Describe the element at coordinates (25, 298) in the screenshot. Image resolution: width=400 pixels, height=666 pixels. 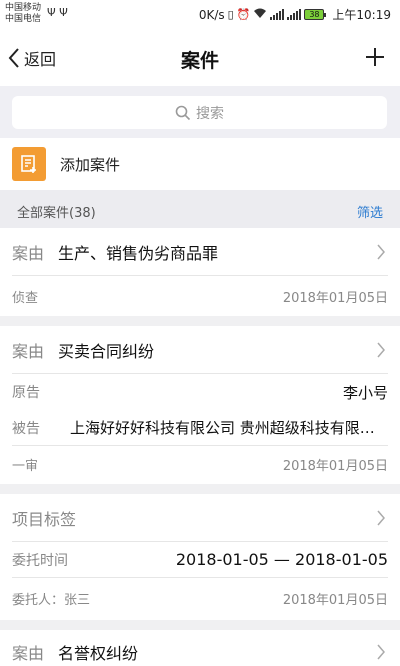
I see `case-stage: 侦查` at that location.